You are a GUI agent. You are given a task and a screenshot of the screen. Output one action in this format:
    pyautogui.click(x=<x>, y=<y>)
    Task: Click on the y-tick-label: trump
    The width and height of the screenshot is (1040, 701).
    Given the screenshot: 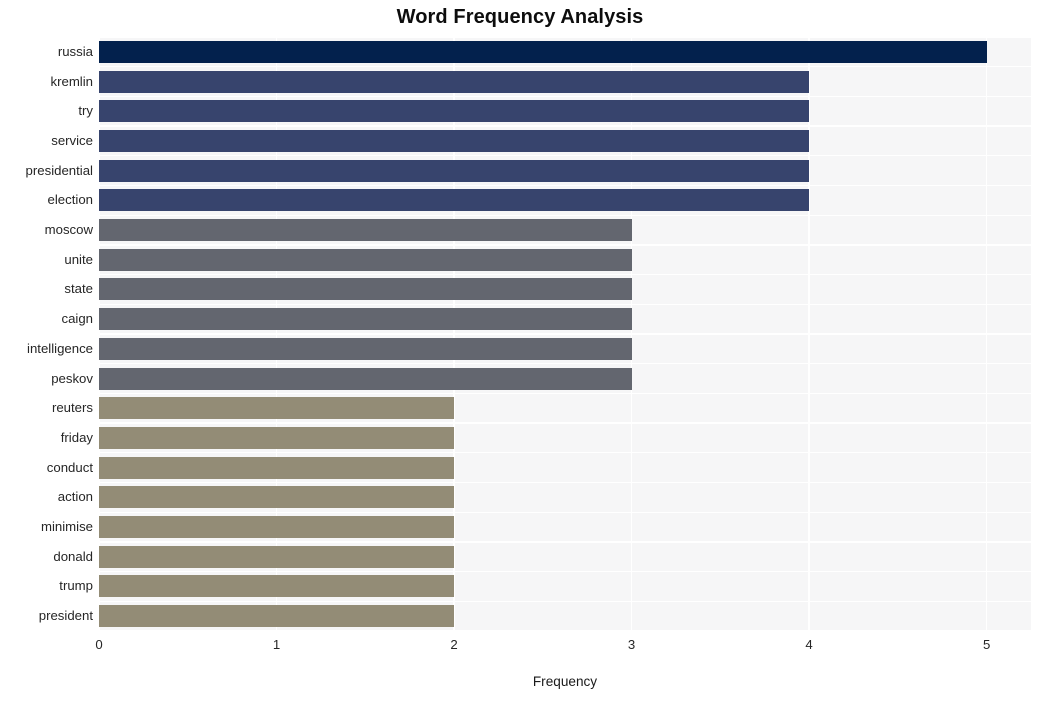 What is the action you would take?
    pyautogui.click(x=76, y=586)
    